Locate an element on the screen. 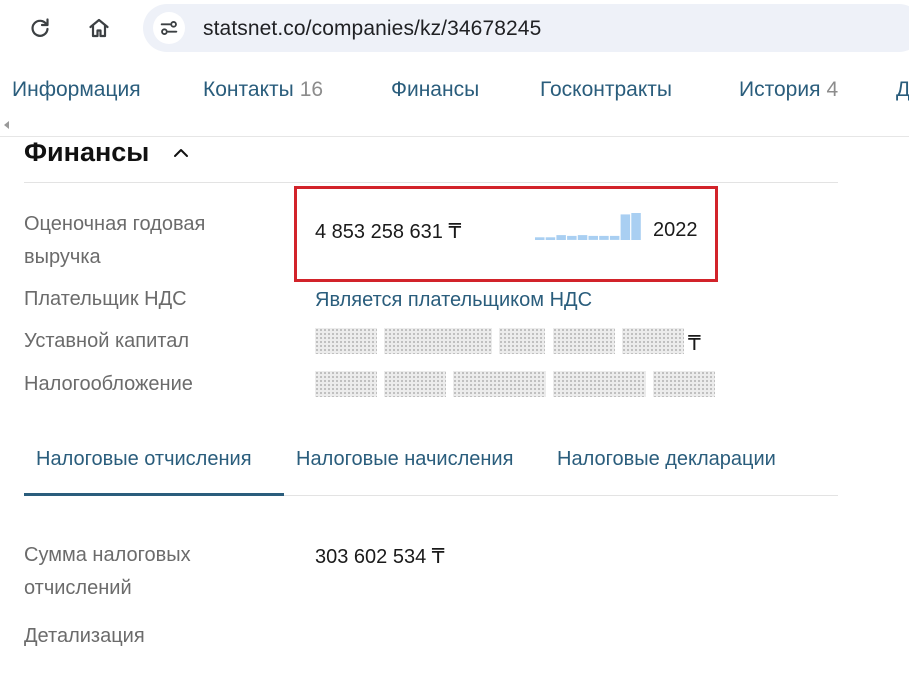  section-title: Финансы is located at coordinates (87, 152).